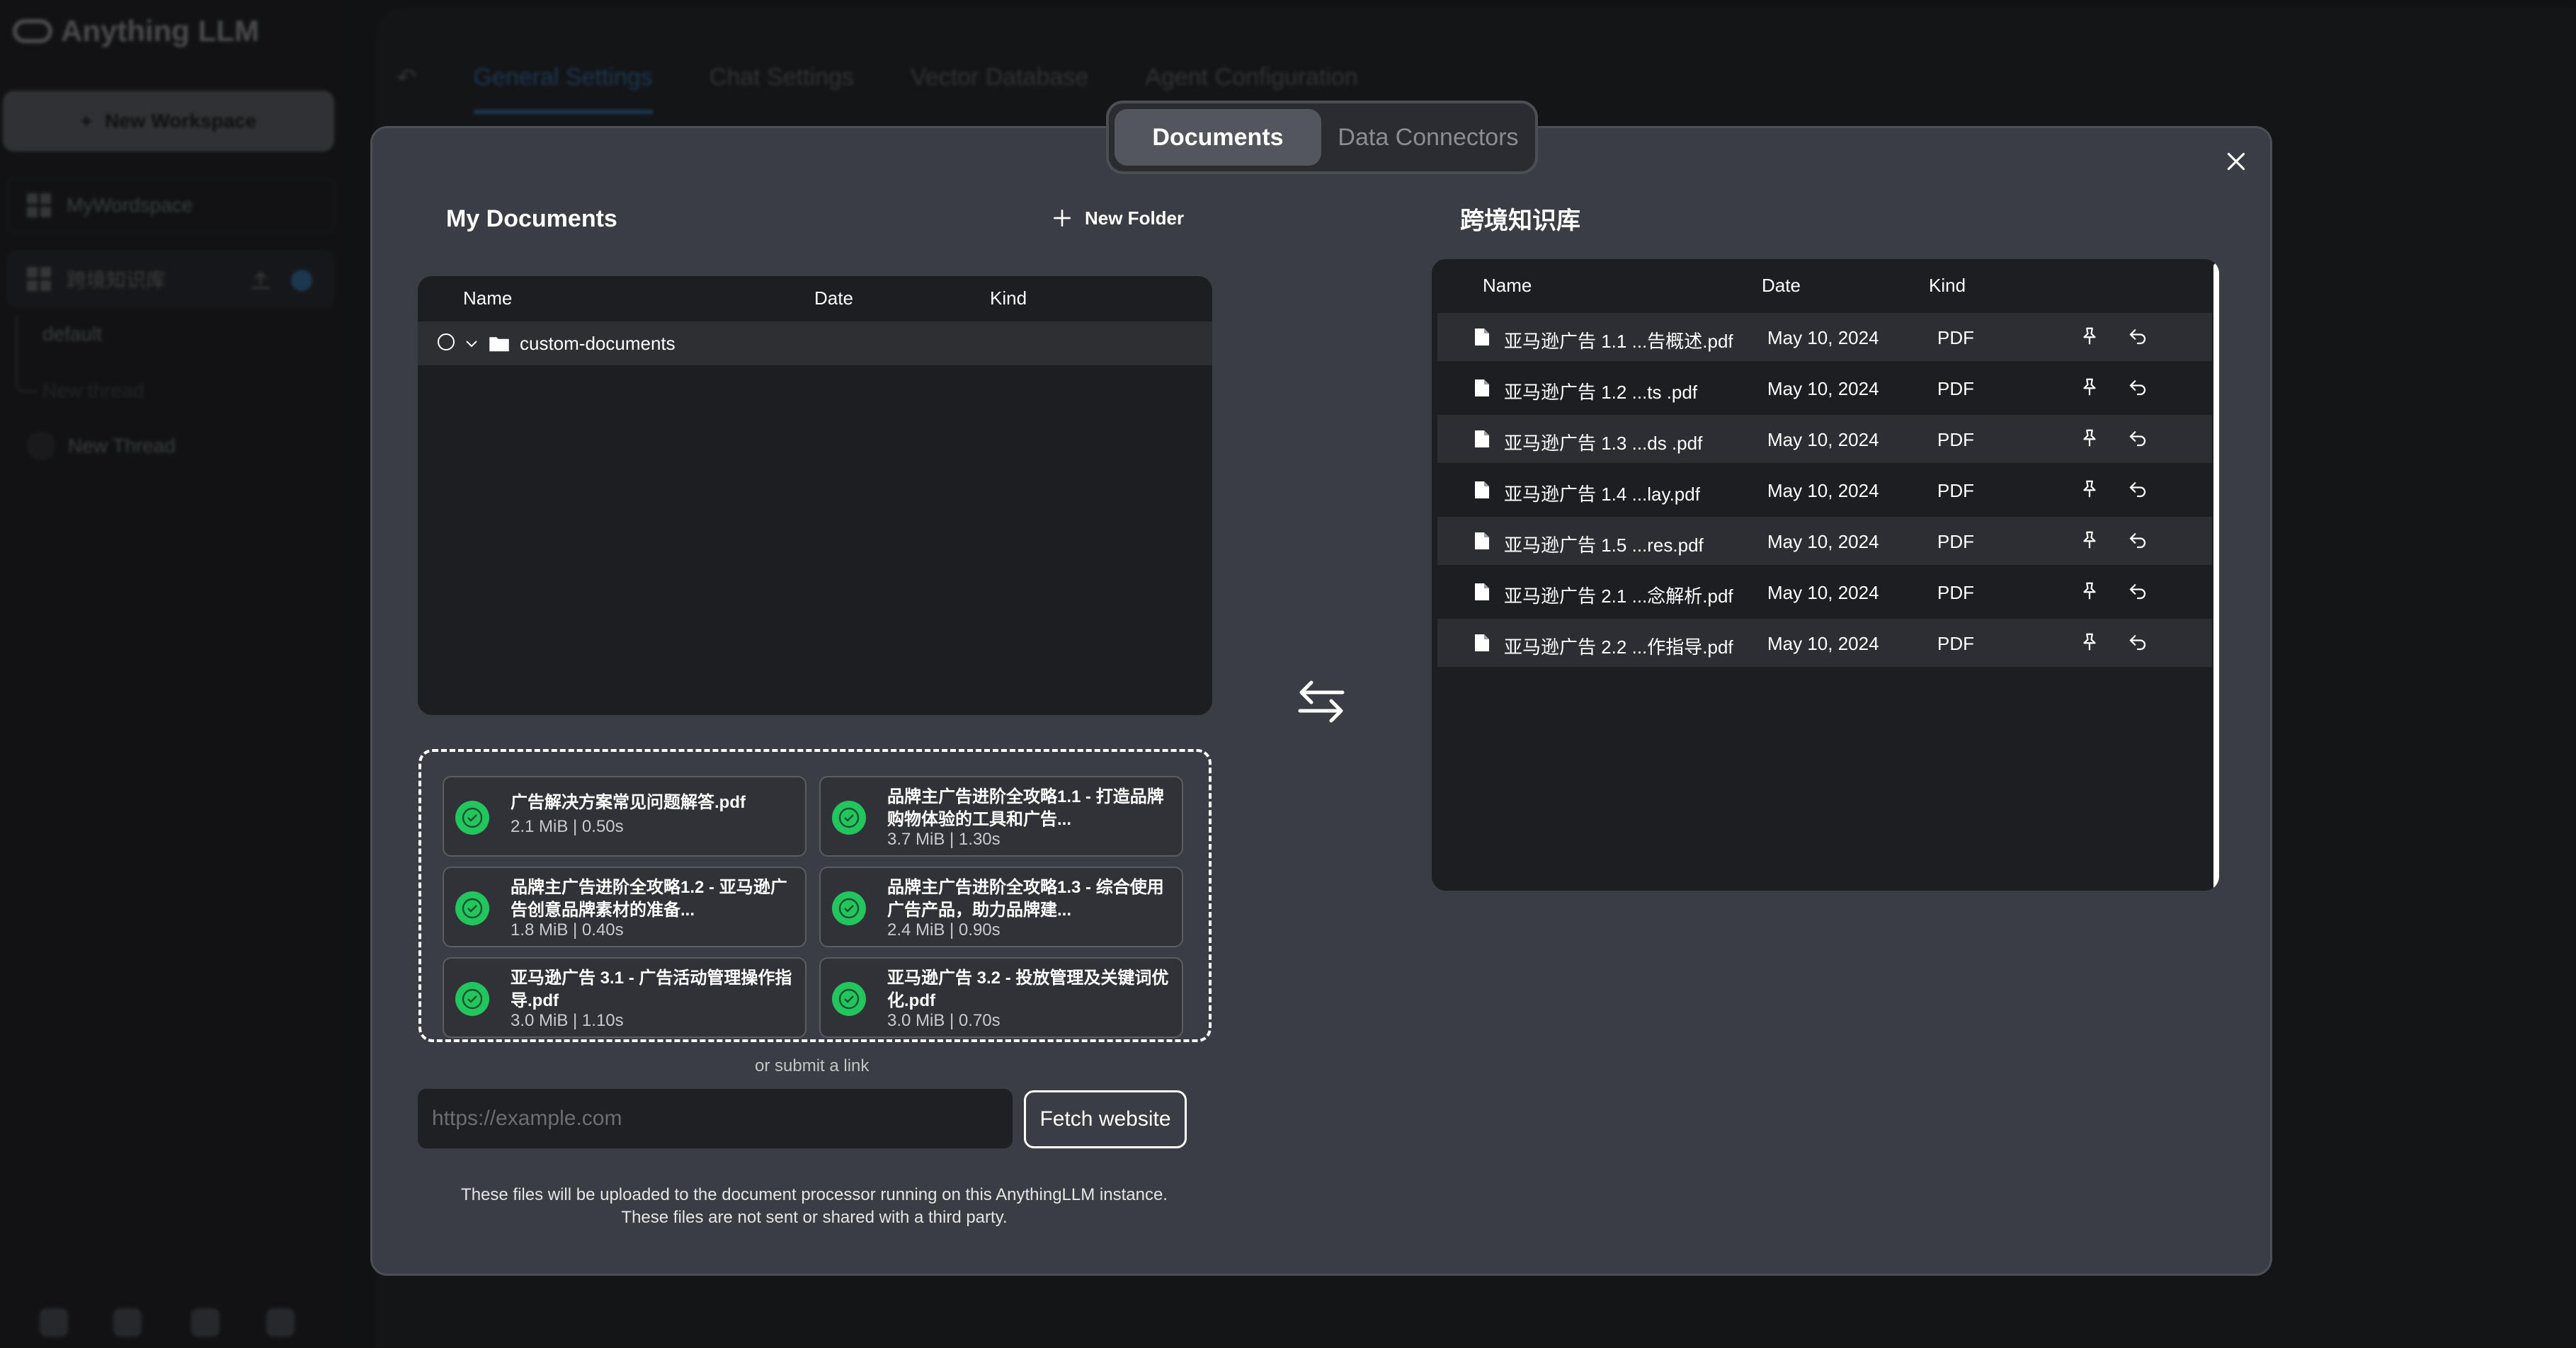  I want to click on workspace-doc-row: 亚马逊广告 1.4 ...lay.pdf May 10, 2024 PDF, so click(1825, 490).